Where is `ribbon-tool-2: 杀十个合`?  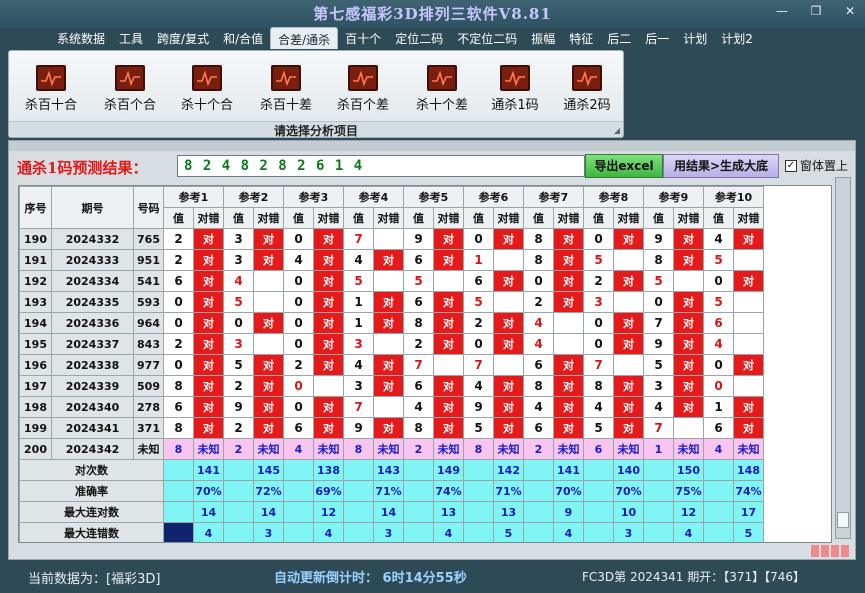 ribbon-tool-2: 杀十个合 is located at coordinates (207, 90).